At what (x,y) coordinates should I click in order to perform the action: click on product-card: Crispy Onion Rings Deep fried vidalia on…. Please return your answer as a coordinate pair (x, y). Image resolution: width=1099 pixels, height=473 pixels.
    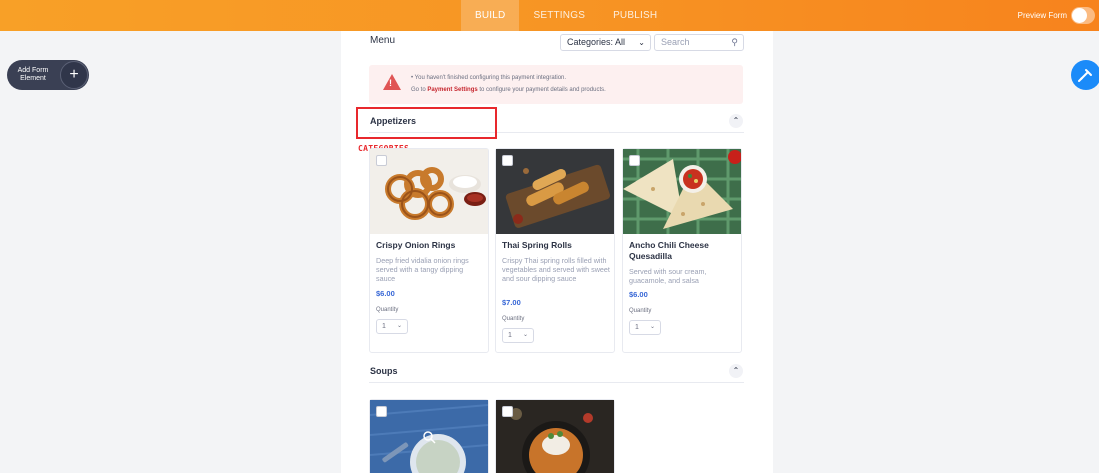
    Looking at the image, I should click on (429, 250).